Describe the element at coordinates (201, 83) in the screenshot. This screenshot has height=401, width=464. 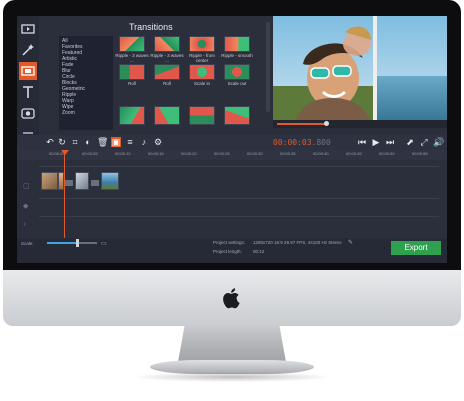
I see `transition-label: Scale in` at that location.